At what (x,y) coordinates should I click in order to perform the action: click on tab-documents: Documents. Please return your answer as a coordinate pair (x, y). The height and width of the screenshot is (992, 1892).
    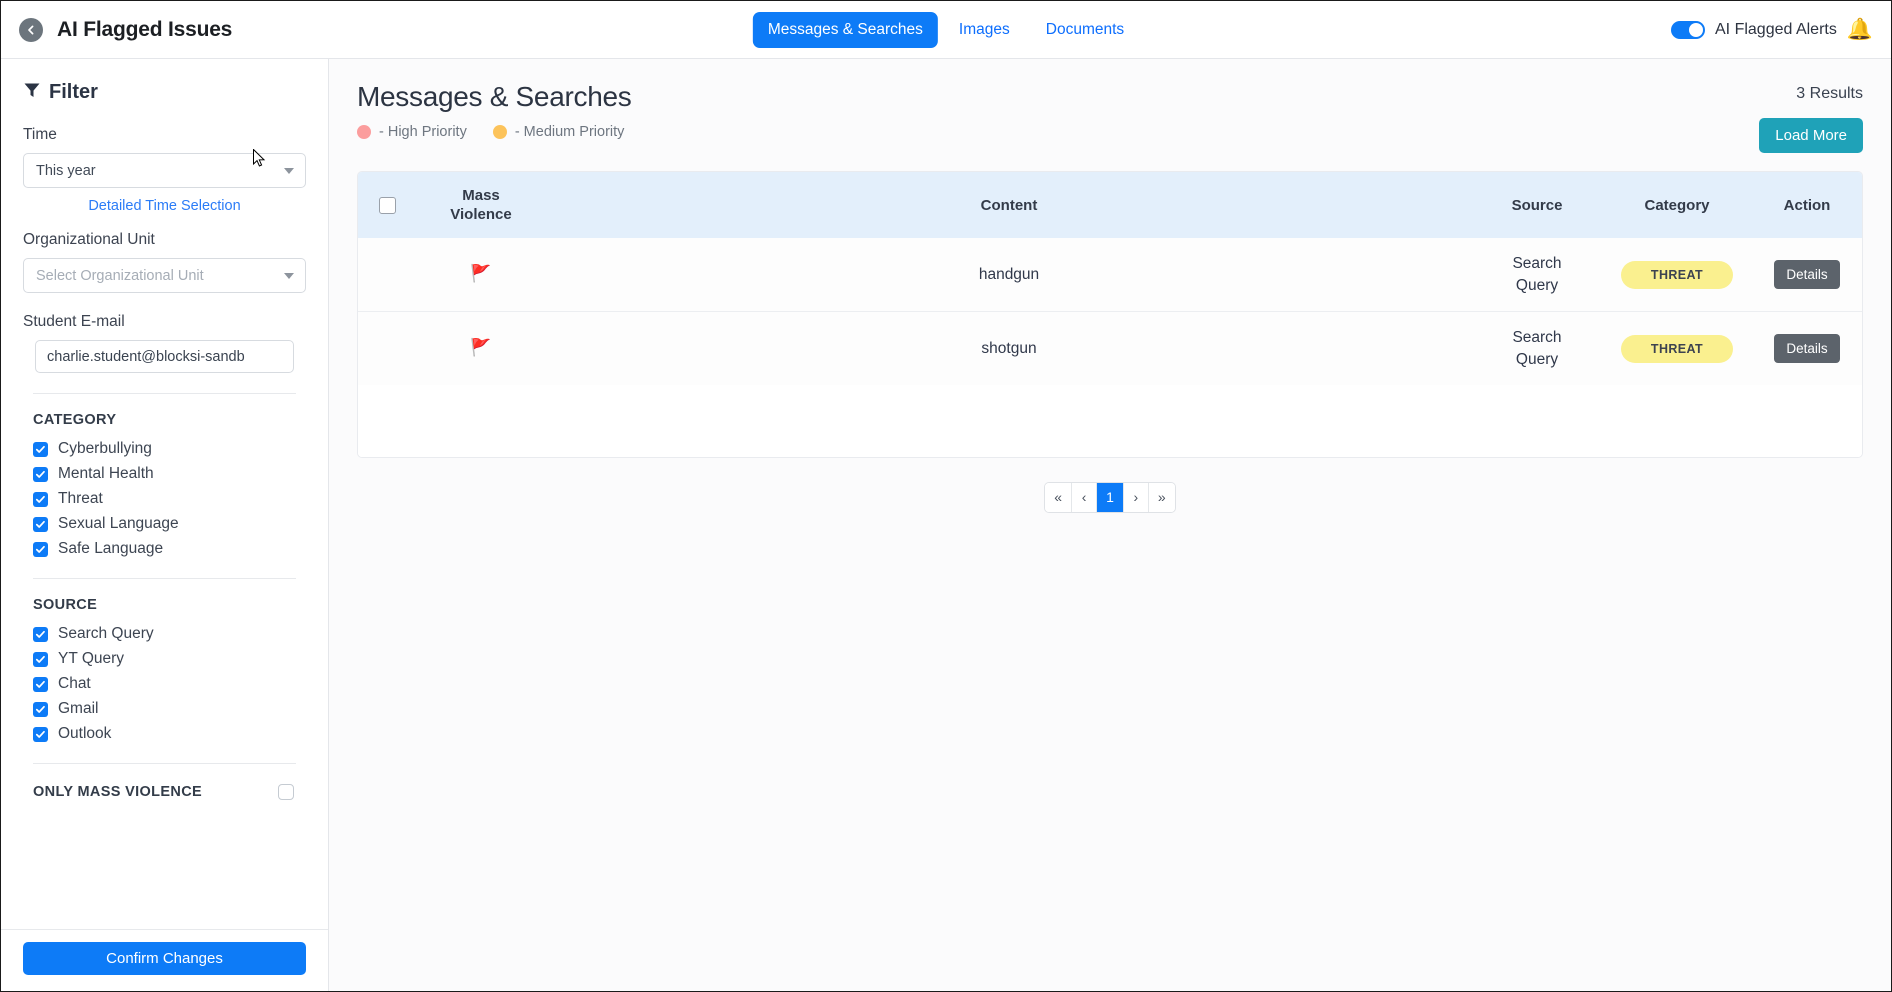
    Looking at the image, I should click on (1085, 30).